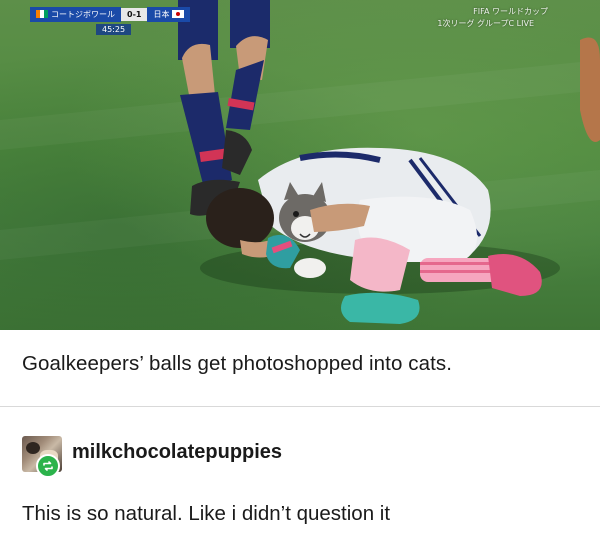 Image resolution: width=600 pixels, height=536 pixels. What do you see at coordinates (485, 23) in the screenshot?
I see `round-label: 1次リーグ グループC LIVE` at bounding box center [485, 23].